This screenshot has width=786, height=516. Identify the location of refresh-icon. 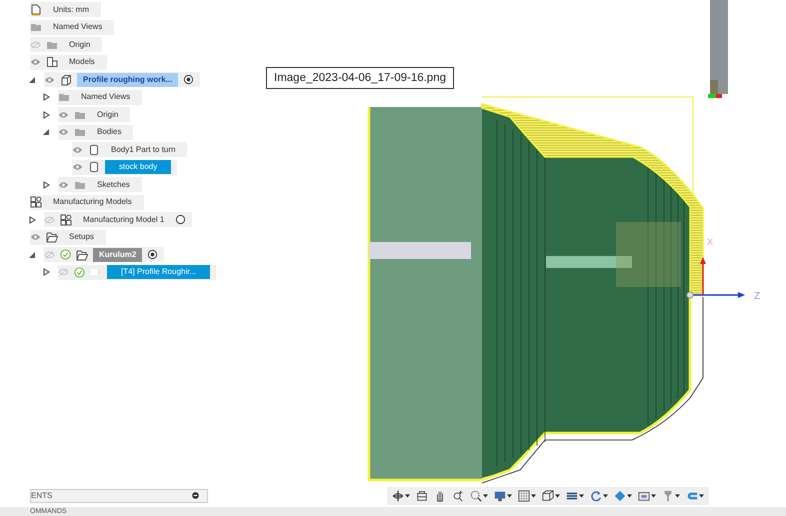
(596, 496).